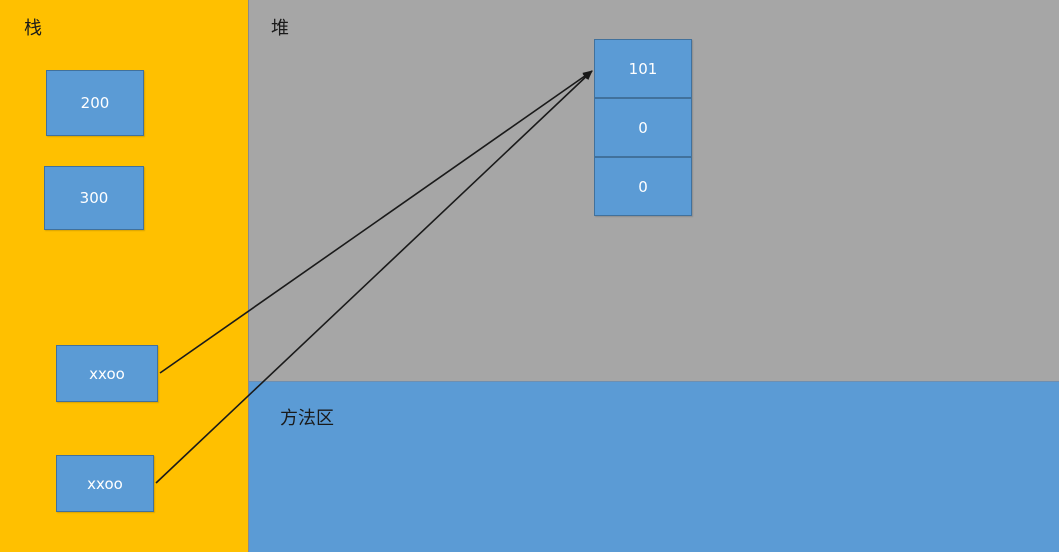  What do you see at coordinates (33, 28) in the screenshot?
I see `stack-label: 栈` at bounding box center [33, 28].